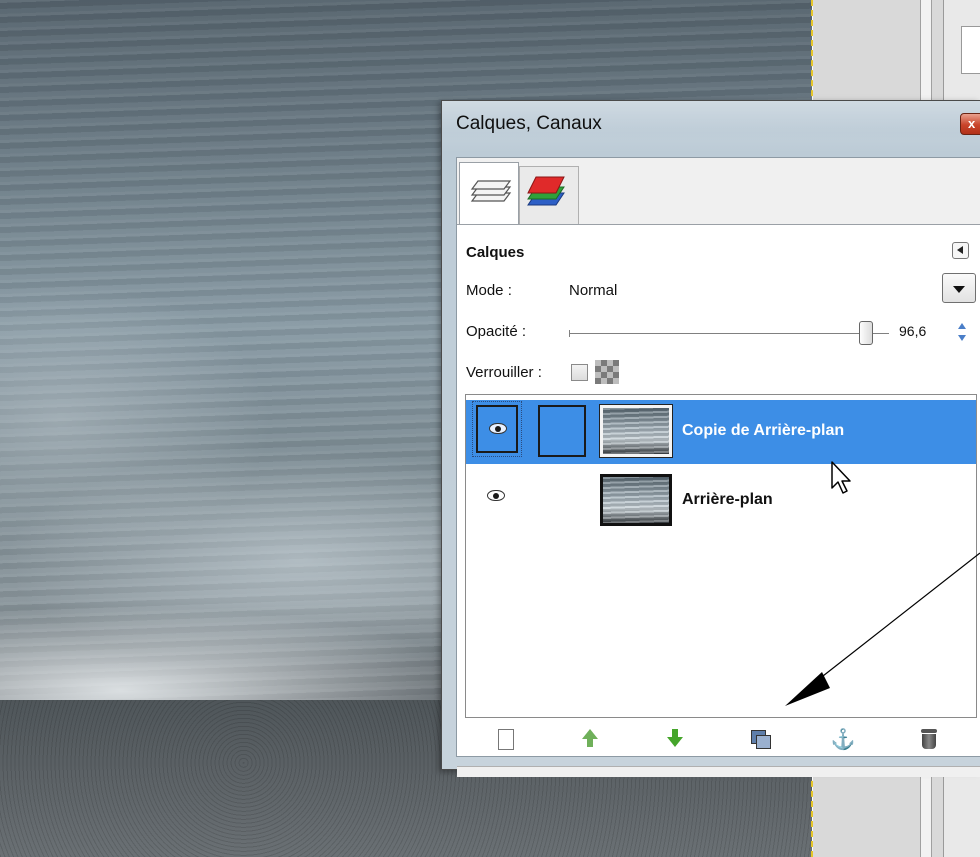 The image size is (980, 857). Describe the element at coordinates (593, 290) in the screenshot. I see `mode-select-value: Normal` at that location.